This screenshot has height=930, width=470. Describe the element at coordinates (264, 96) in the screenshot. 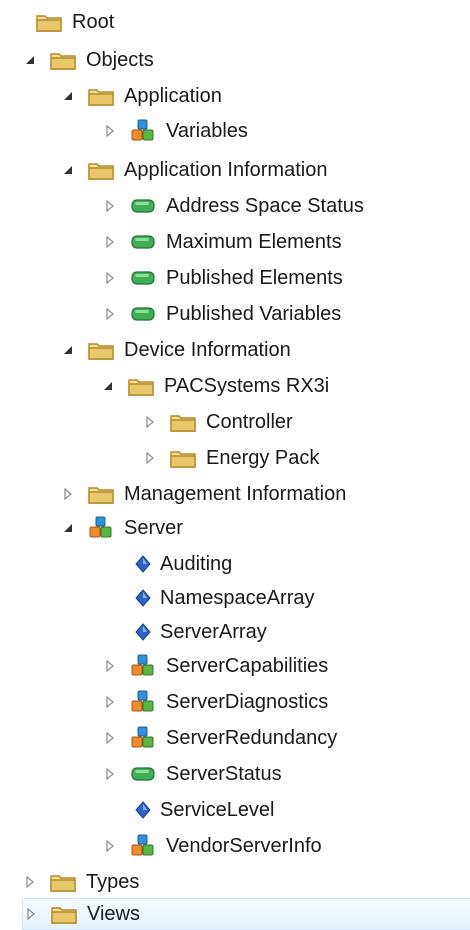

I see `tree-item-application: Application` at that location.